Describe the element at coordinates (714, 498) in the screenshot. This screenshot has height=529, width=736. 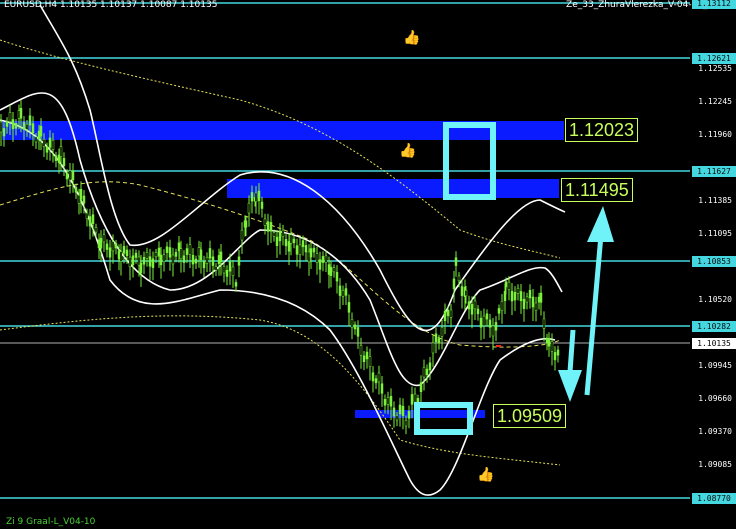
I see `axis-box-value: 1.08770` at that location.